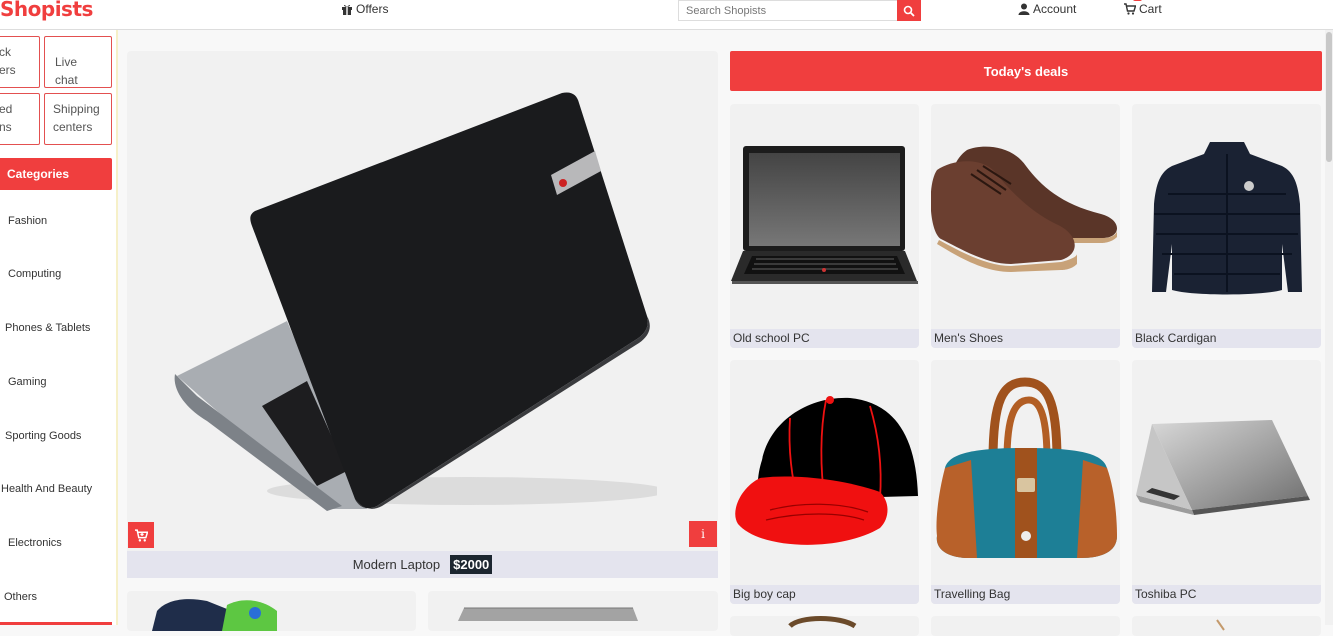 This screenshot has width=1333, height=636. Describe the element at coordinates (1137, 0) in the screenshot. I see `cart-badge` at that location.